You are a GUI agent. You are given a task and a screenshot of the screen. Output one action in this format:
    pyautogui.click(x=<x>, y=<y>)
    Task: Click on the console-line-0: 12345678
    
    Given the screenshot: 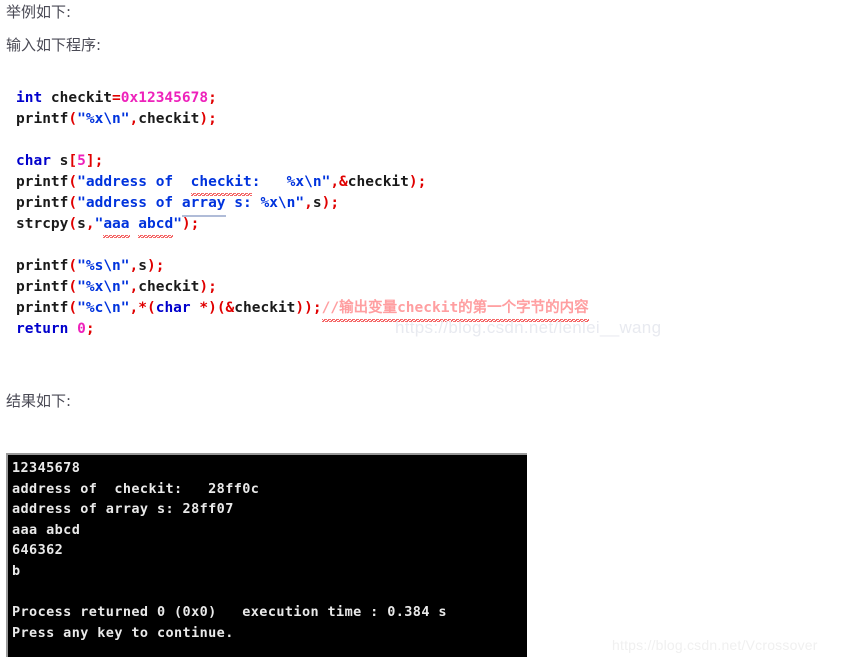 What is the action you would take?
    pyautogui.click(x=46, y=468)
    